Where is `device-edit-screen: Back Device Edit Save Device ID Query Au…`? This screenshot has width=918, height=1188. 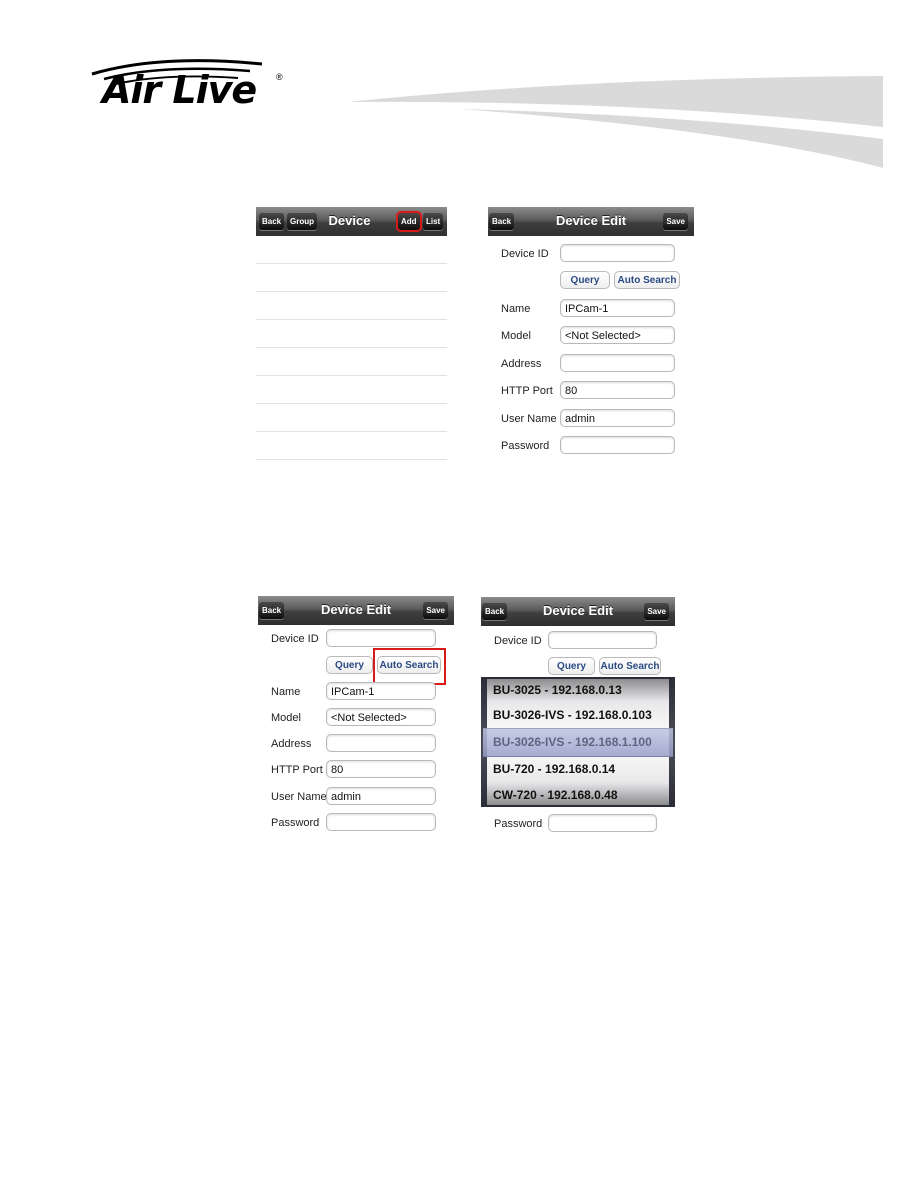
device-edit-screen: Back Device Edit Save Device ID Query Au… is located at coordinates (591, 333).